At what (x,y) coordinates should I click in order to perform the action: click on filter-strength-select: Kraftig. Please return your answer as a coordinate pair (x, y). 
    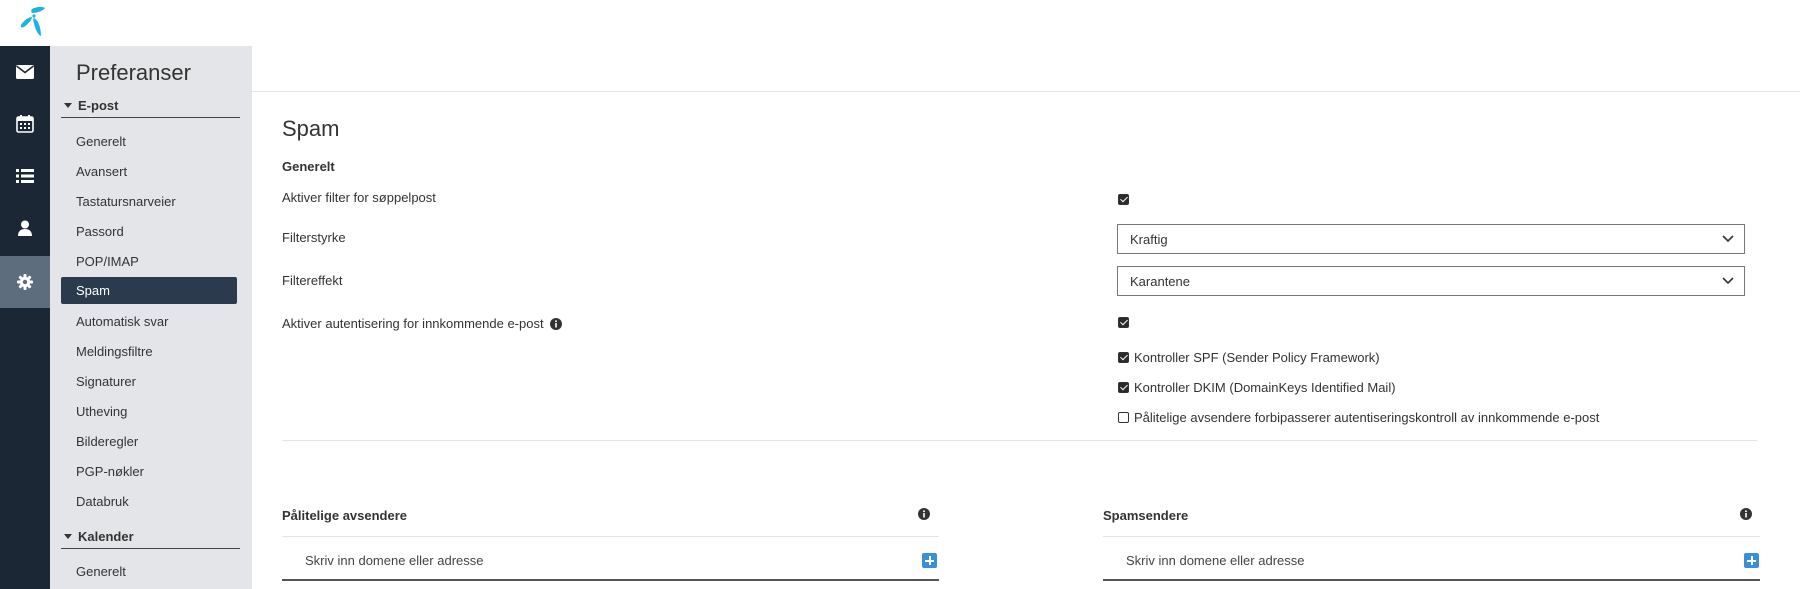
    Looking at the image, I should click on (1431, 239).